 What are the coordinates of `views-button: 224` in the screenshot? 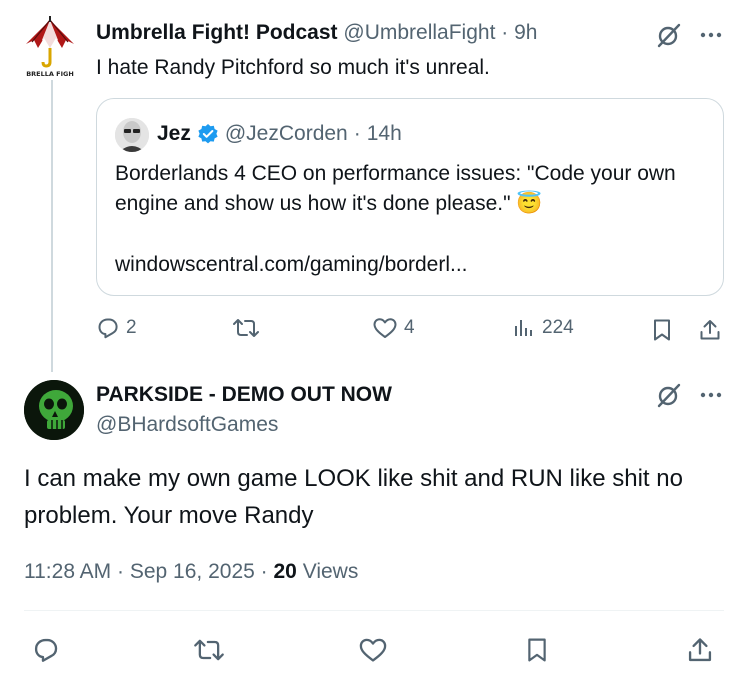 It's located at (543, 328).